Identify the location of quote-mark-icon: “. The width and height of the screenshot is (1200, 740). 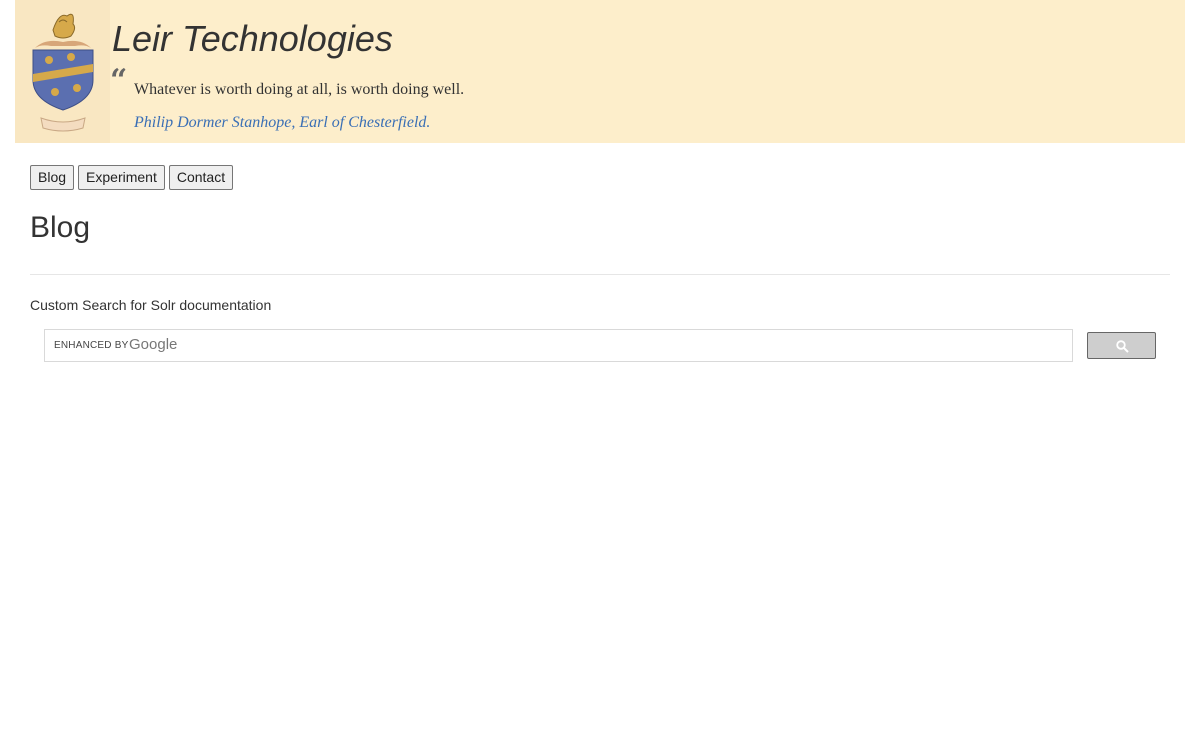
(119, 80).